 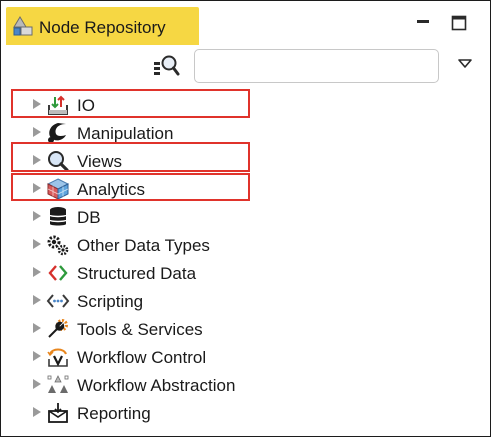 What do you see at coordinates (114, 413) in the screenshot?
I see `tree-item-label: Reporting` at bounding box center [114, 413].